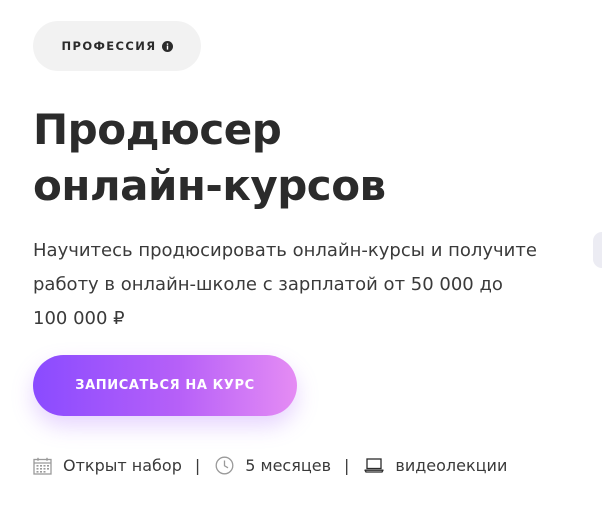  I want to click on clock-icon, so click(224, 465).